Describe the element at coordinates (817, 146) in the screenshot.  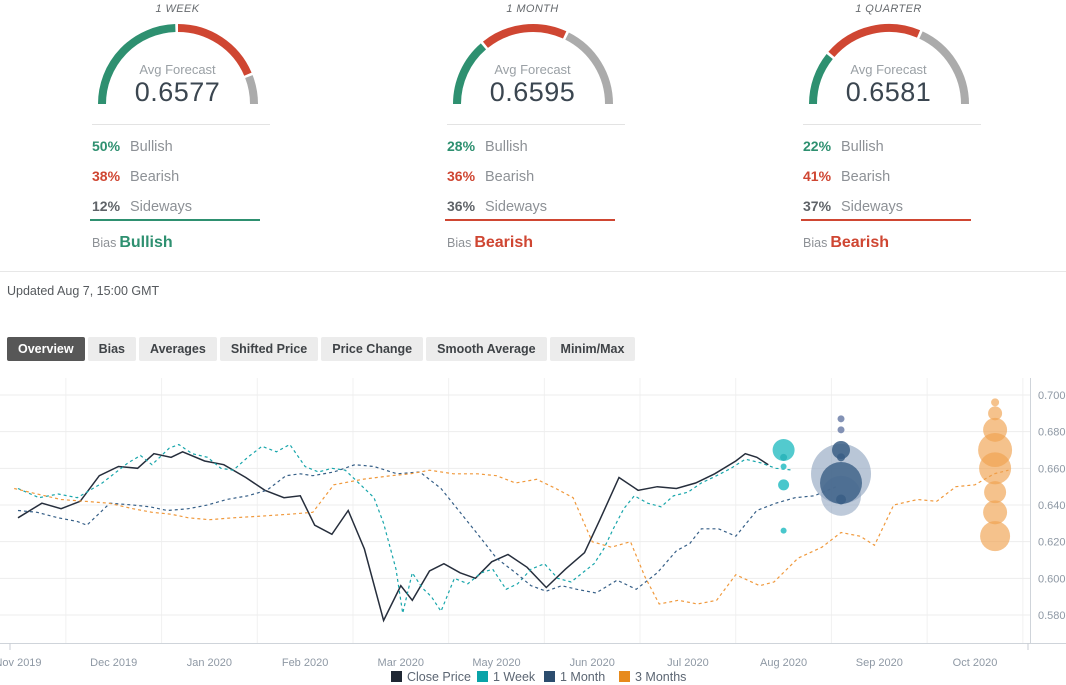
I see `bullish-pct: 22%` at that location.